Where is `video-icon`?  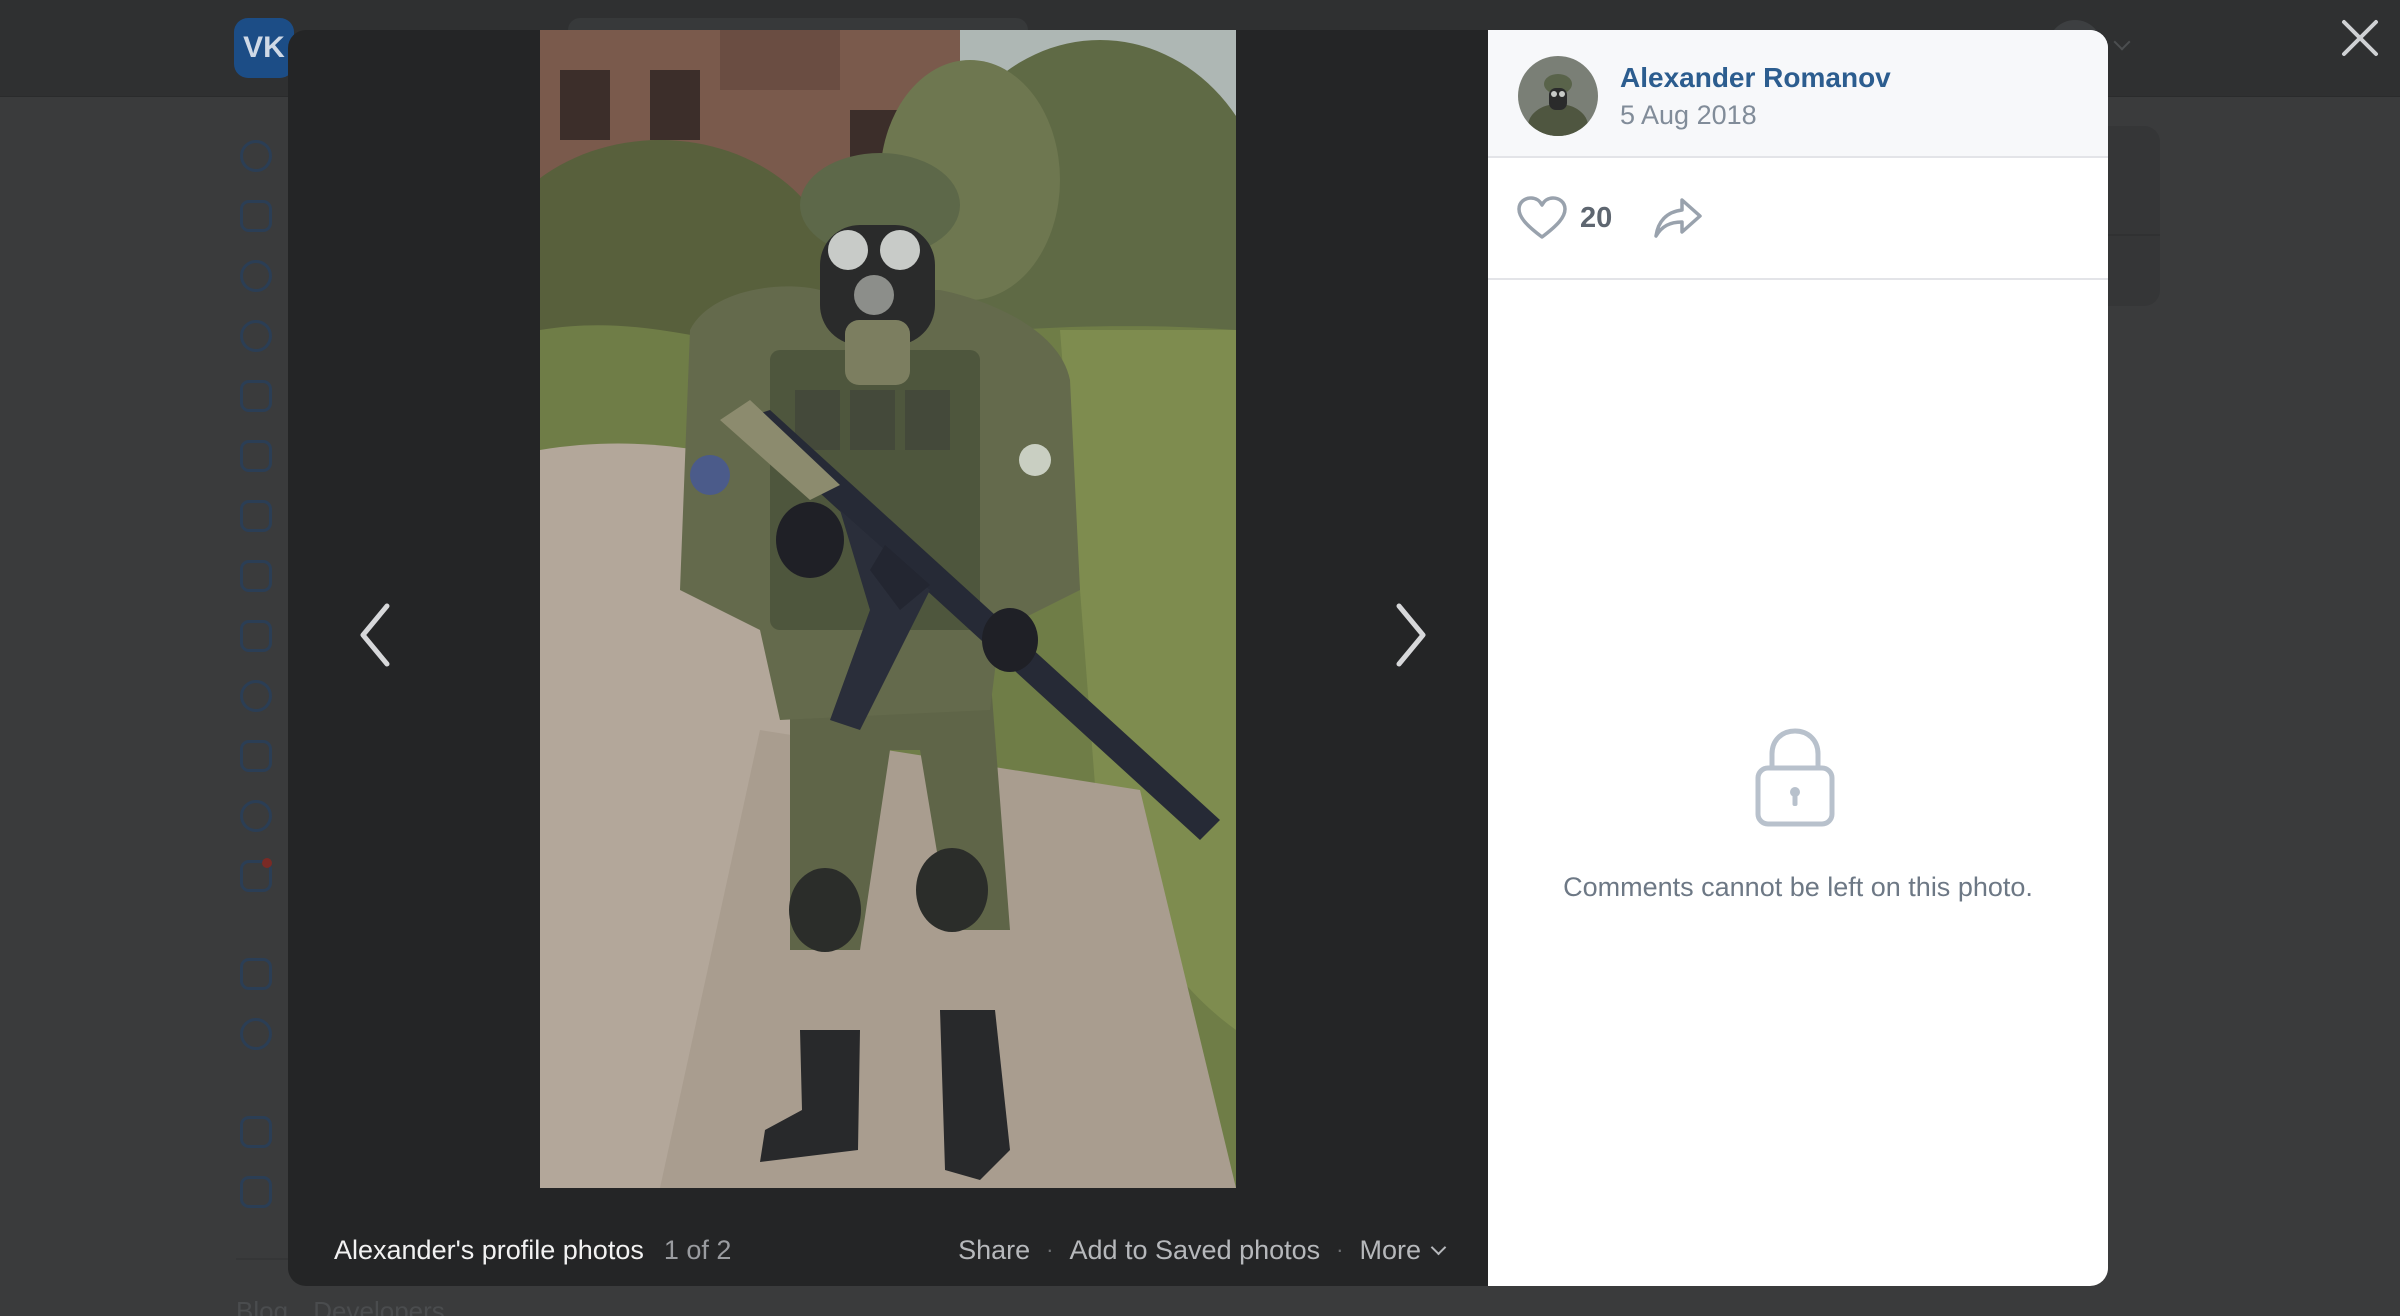 video-icon is located at coordinates (256, 636).